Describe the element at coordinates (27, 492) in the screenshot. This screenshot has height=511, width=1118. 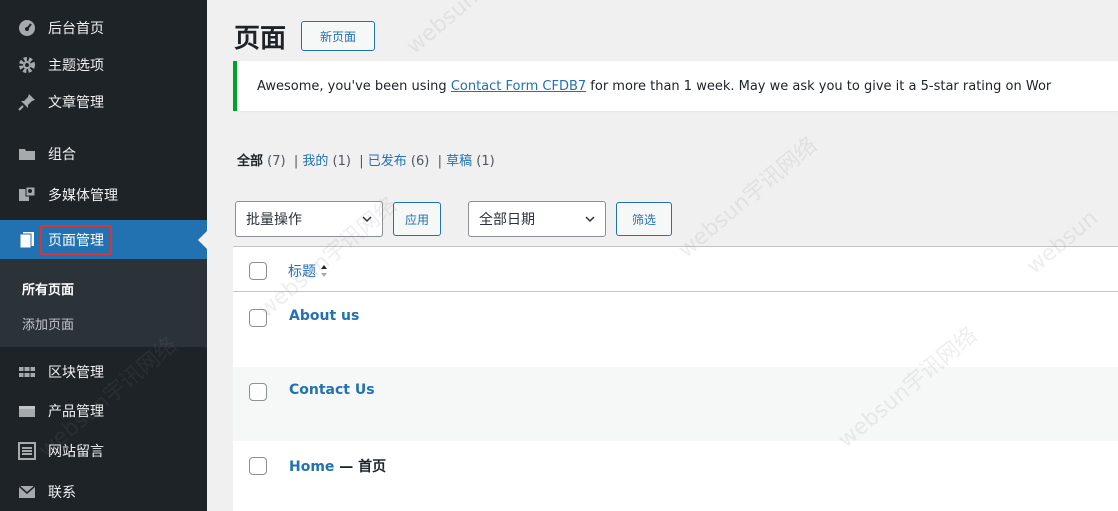
I see `mail-icon` at that location.